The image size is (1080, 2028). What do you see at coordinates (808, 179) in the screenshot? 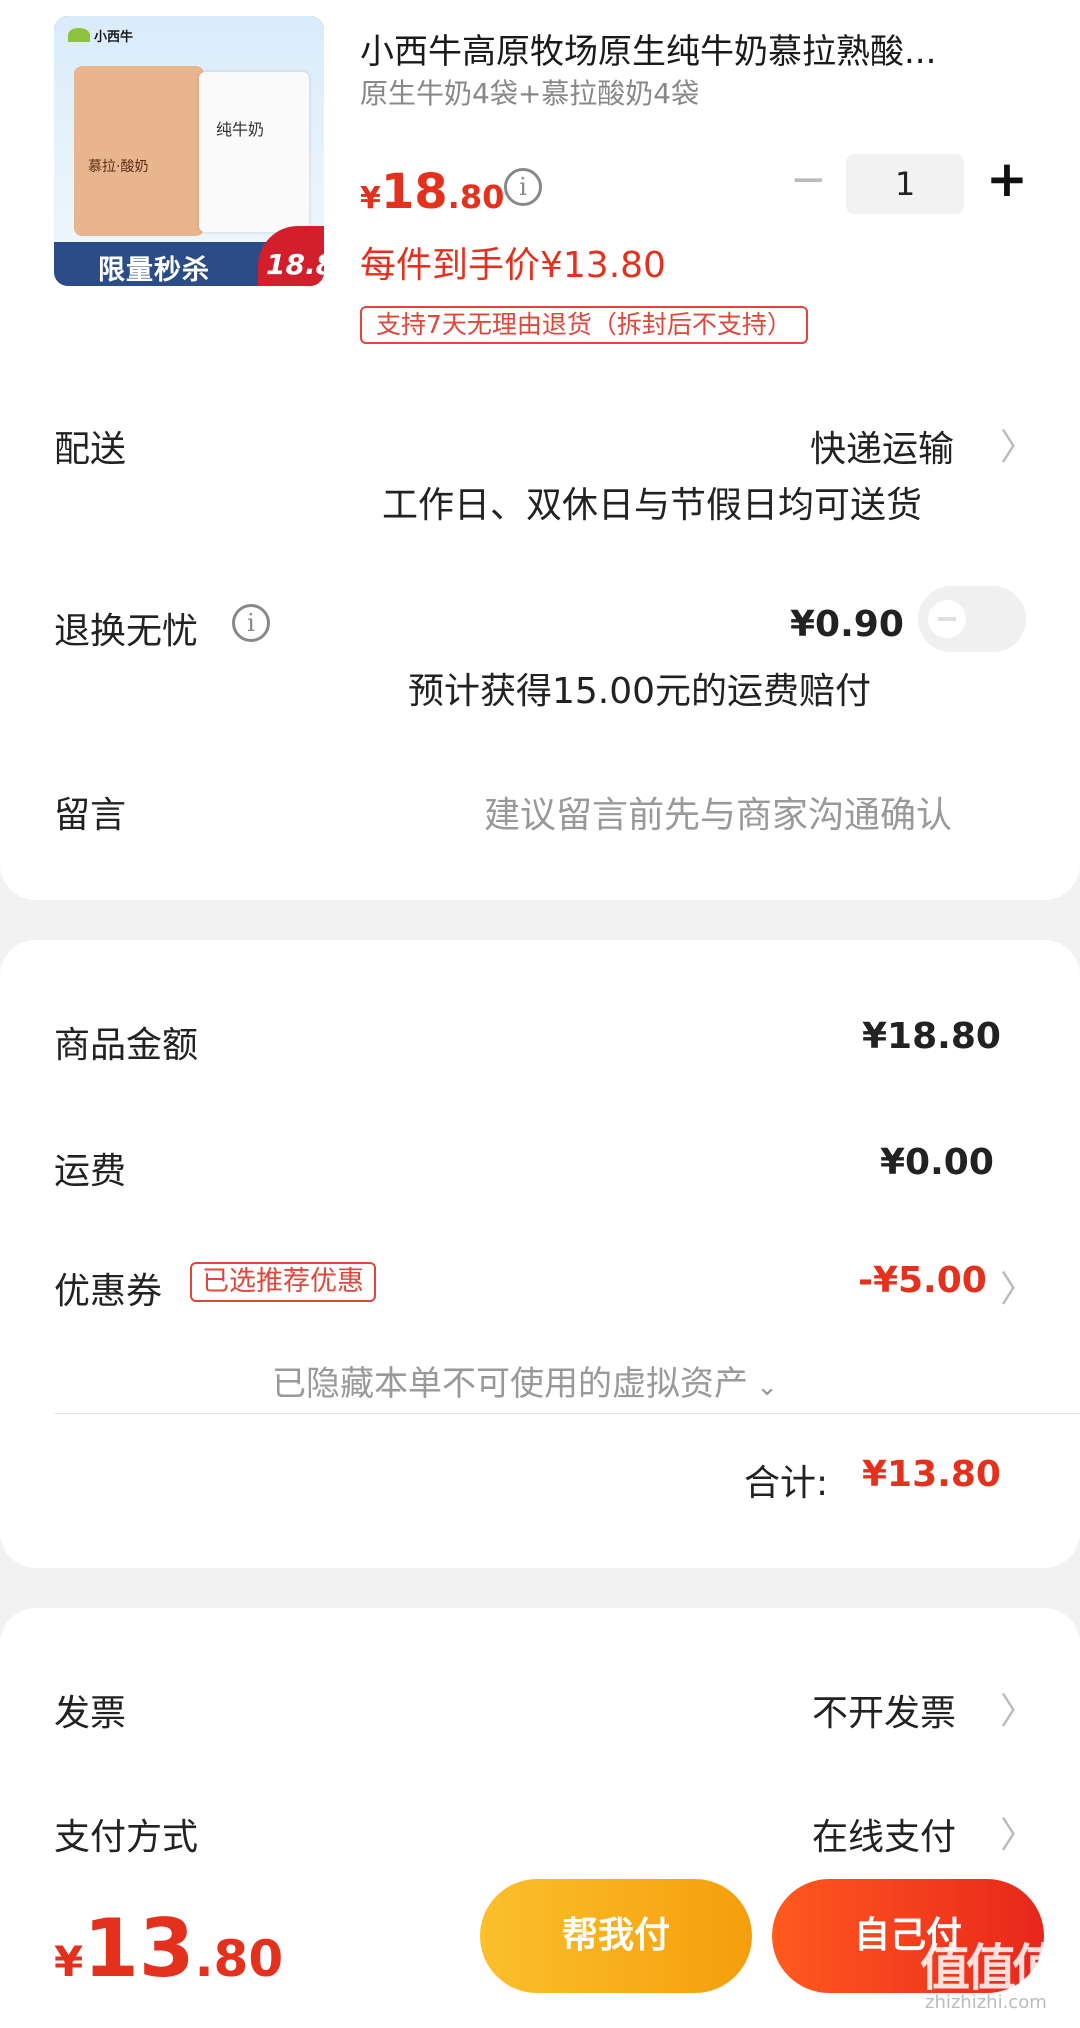
I see `decrease-quantity-button: −` at bounding box center [808, 179].